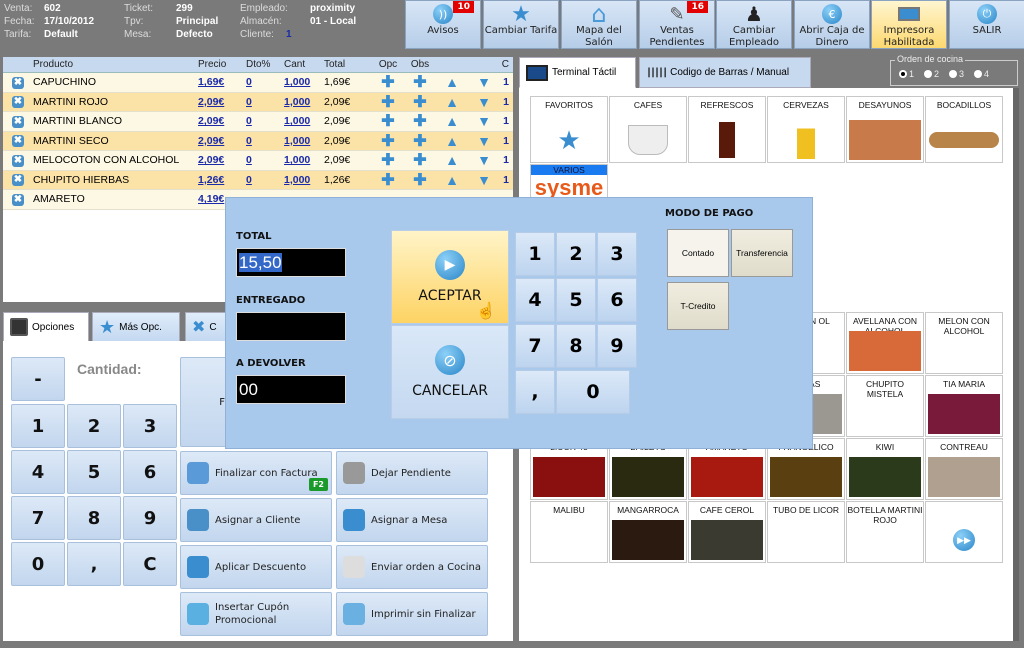  What do you see at coordinates (289, 34) in the screenshot?
I see `cliente-value: 1` at bounding box center [289, 34].